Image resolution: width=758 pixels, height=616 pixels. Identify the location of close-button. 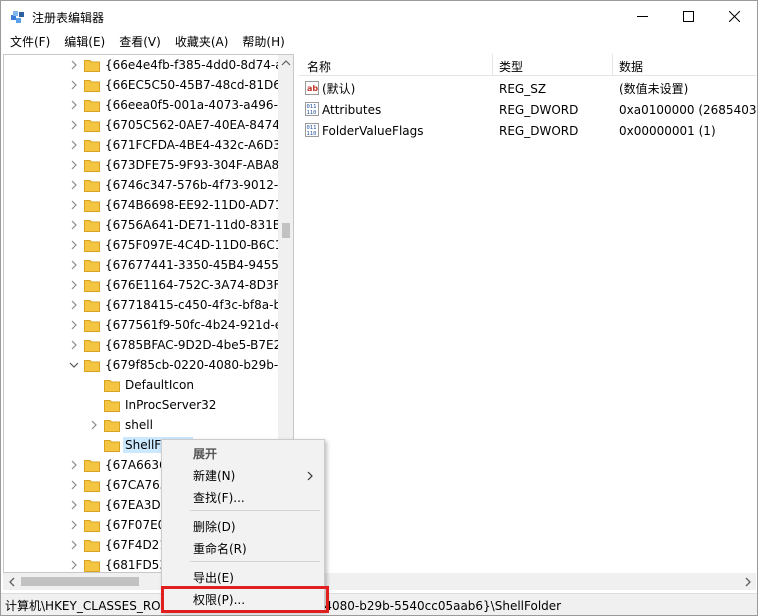
(734, 16).